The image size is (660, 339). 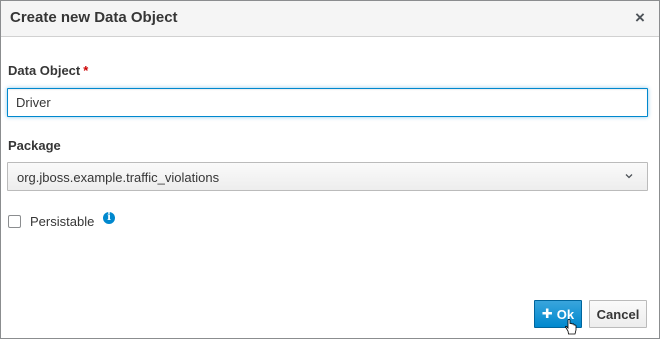 I want to click on package-label: Package, so click(x=34, y=145).